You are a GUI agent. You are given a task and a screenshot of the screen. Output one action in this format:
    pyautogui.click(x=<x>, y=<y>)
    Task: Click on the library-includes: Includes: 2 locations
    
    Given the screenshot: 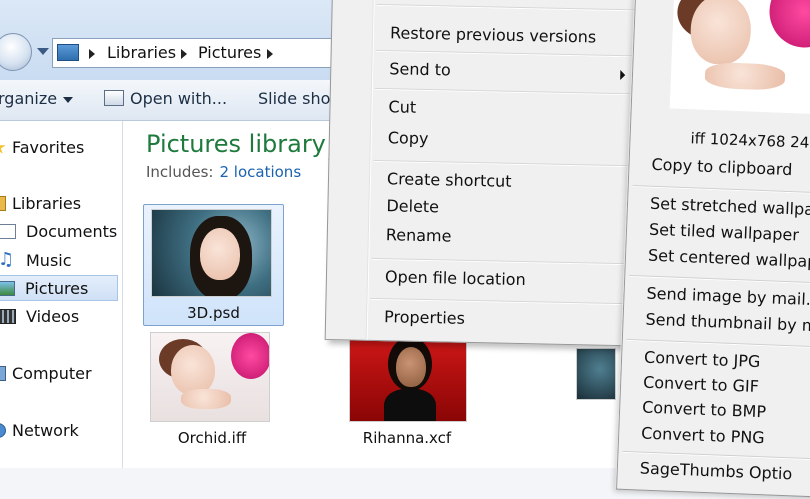 What is the action you would take?
    pyautogui.click(x=223, y=172)
    